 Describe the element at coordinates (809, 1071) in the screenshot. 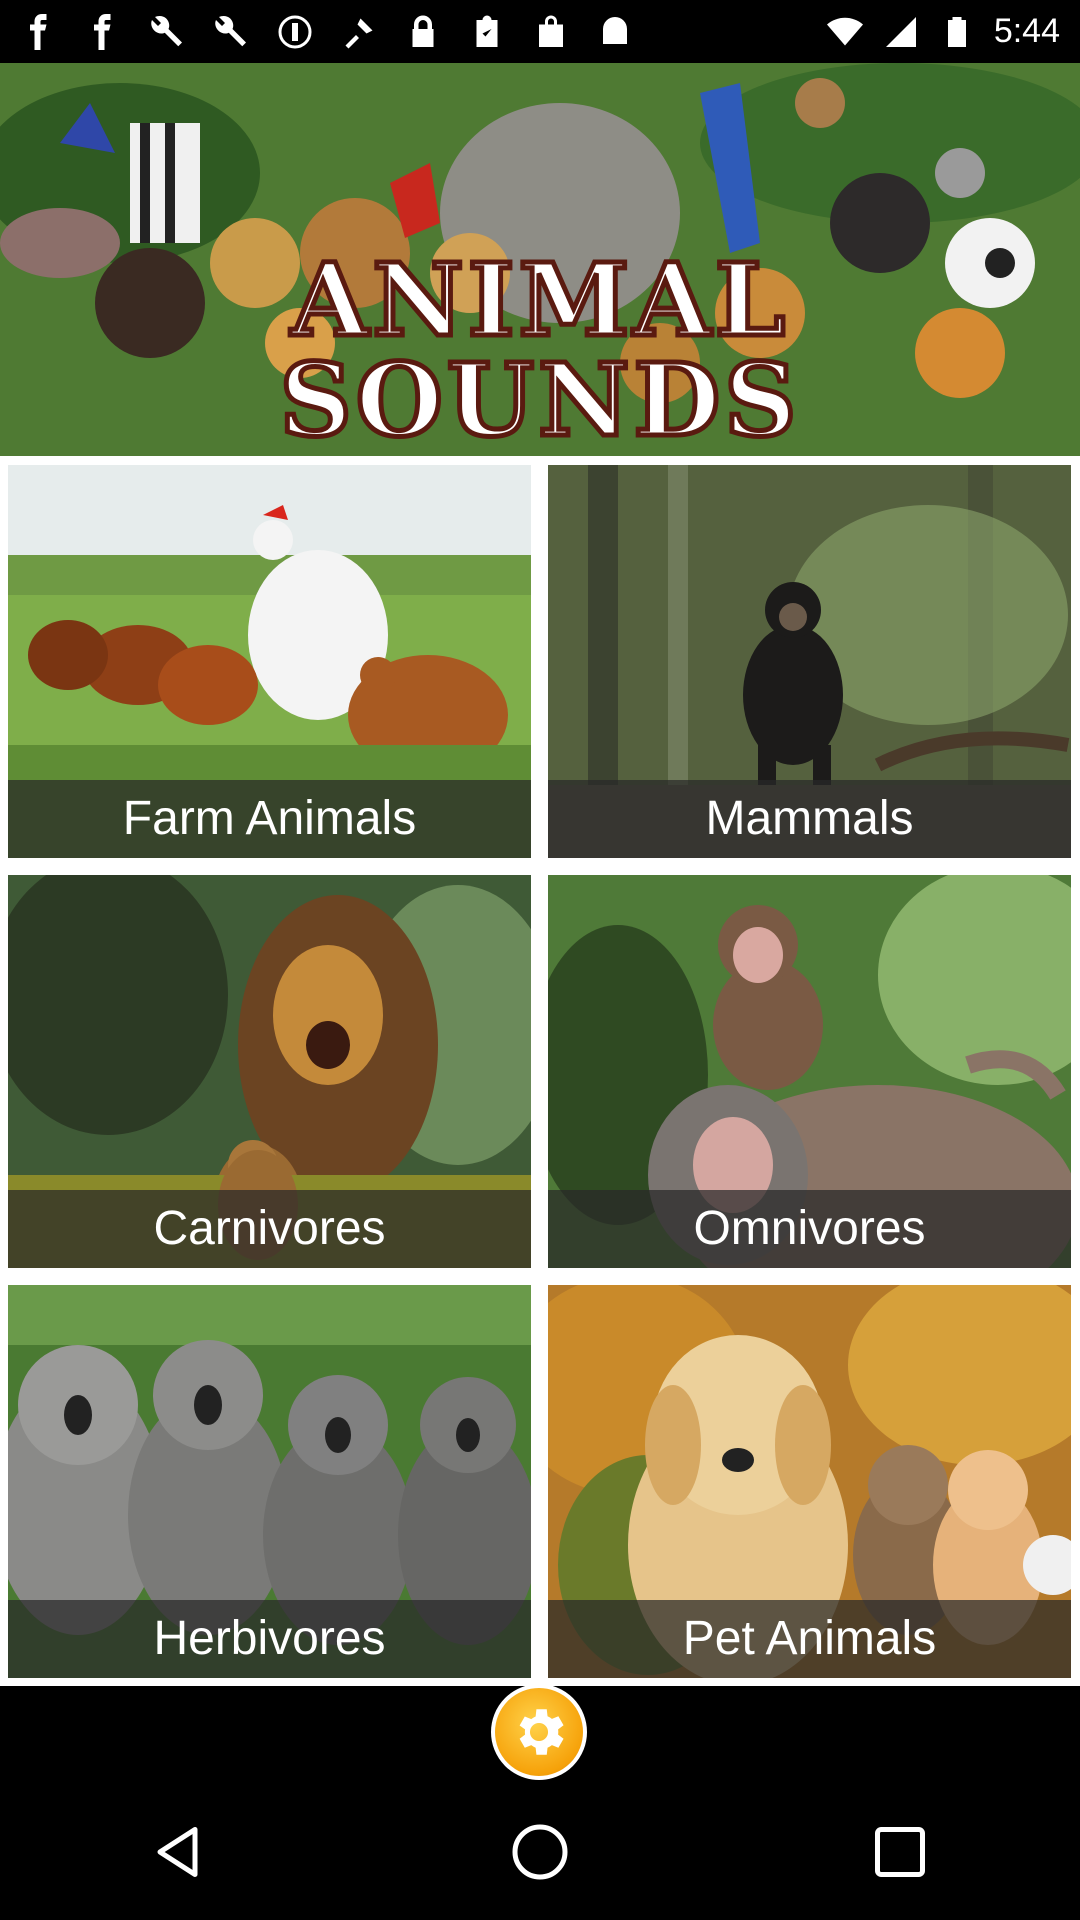

I see `category-omnivores: Omnivores` at that location.